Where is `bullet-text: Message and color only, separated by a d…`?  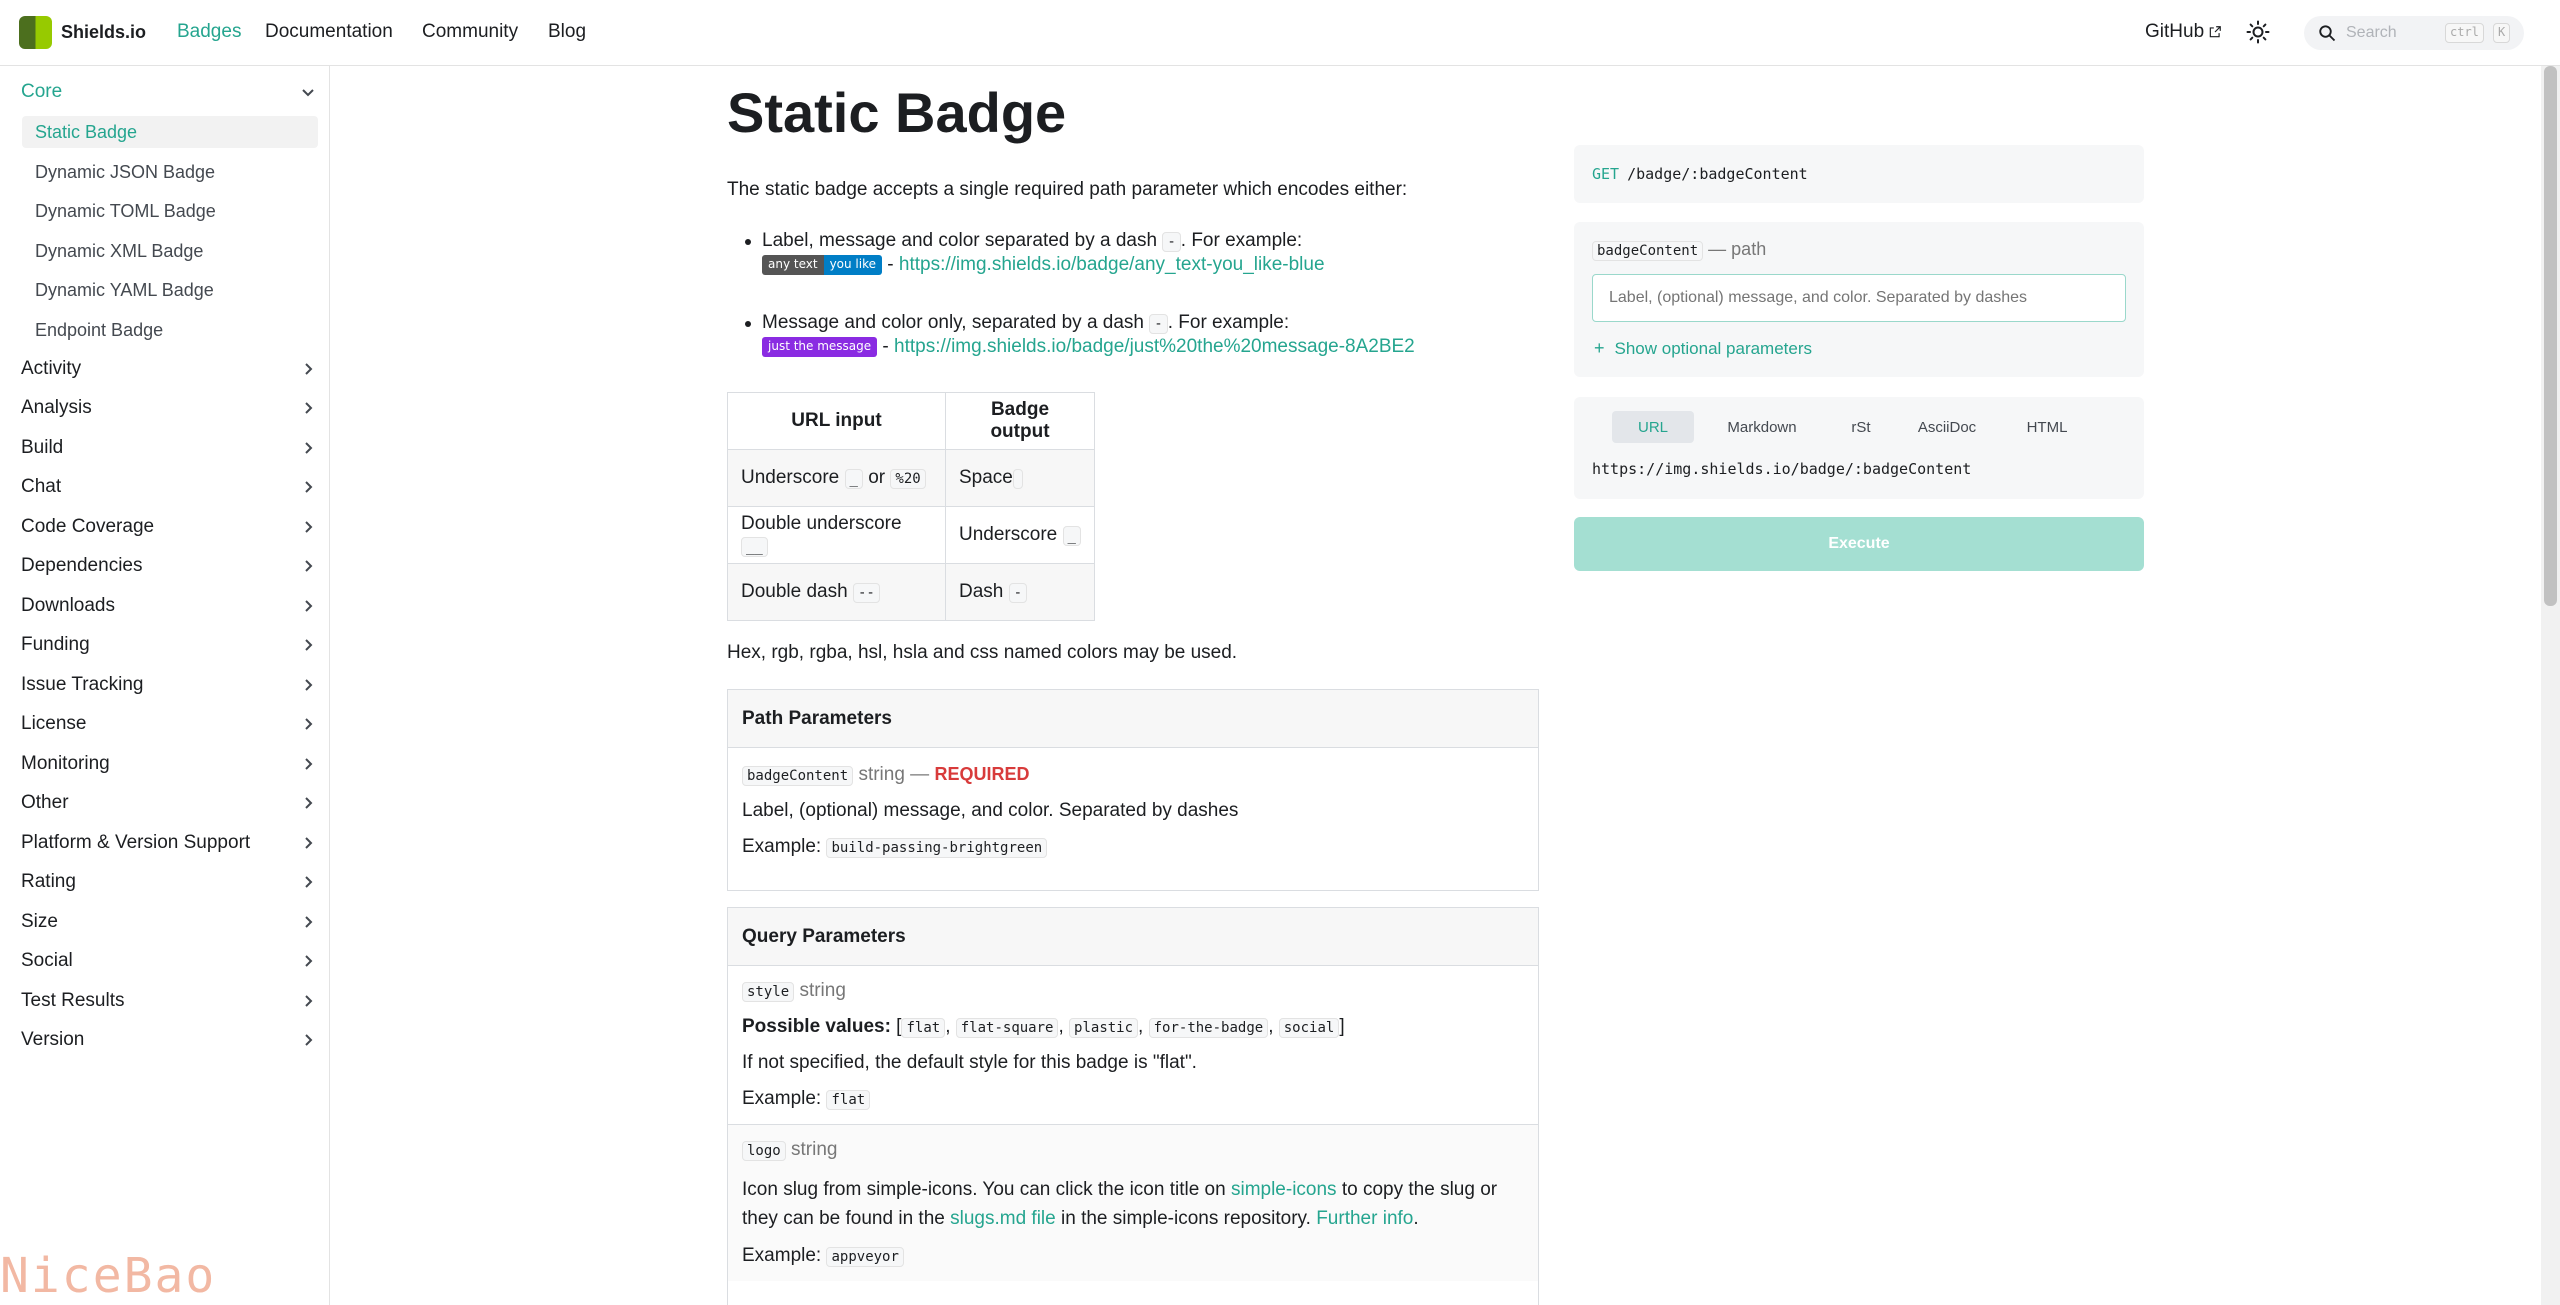
bullet-text: Message and color only, separated by a d… is located at coordinates (956, 322).